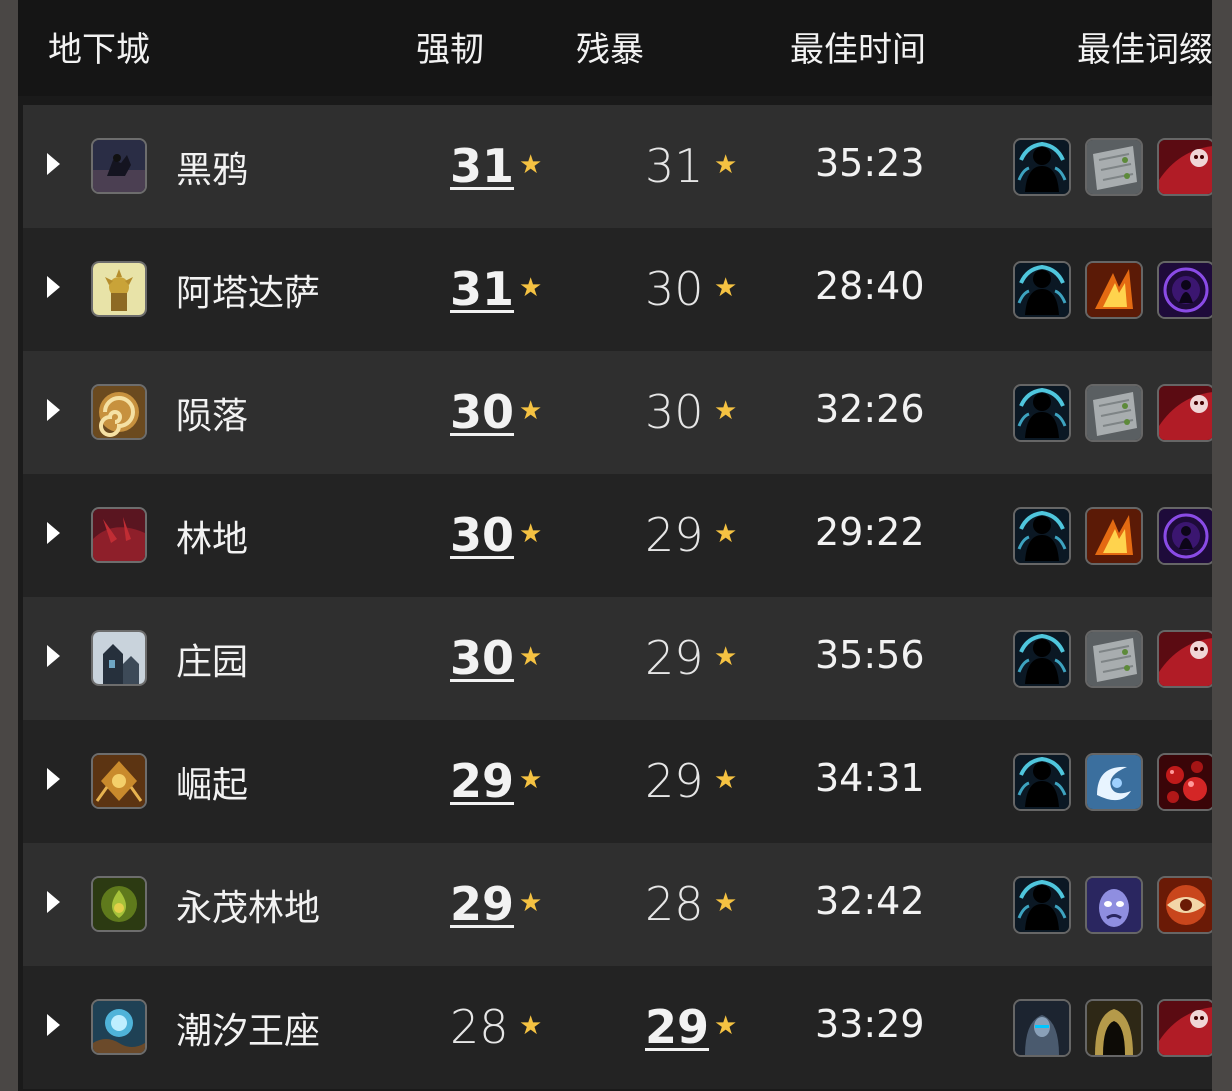 This screenshot has height=1091, width=1232. I want to click on red-eye-icon, so click(1184, 905).